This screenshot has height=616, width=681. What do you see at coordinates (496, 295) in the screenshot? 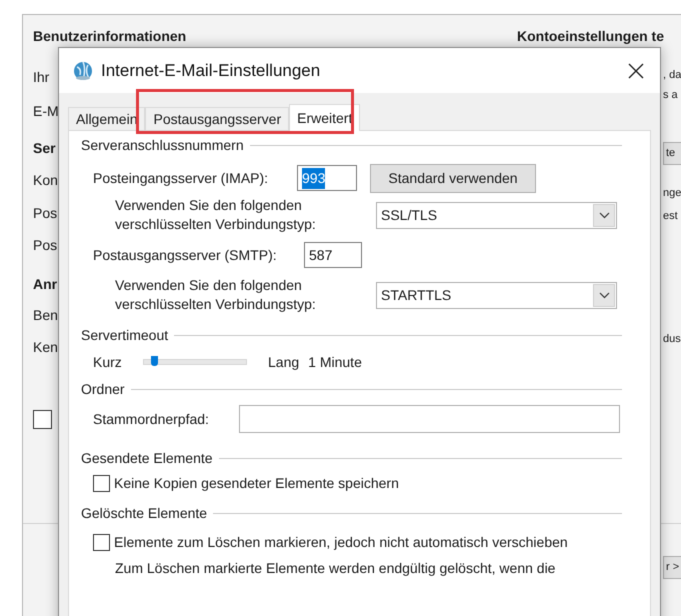
I see `dropdown: STARTTLS` at bounding box center [496, 295].